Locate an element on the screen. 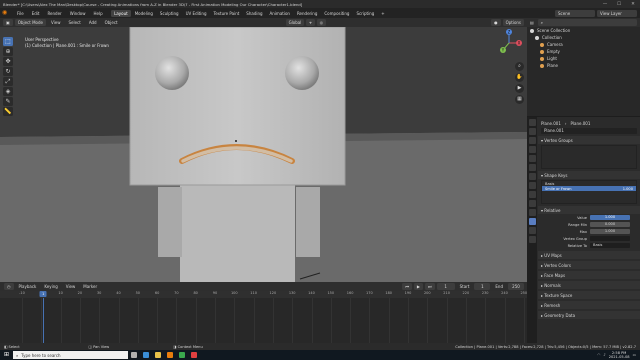 The height and width of the screenshot is (360, 640). current-frame-field: 1 is located at coordinates (445, 286).